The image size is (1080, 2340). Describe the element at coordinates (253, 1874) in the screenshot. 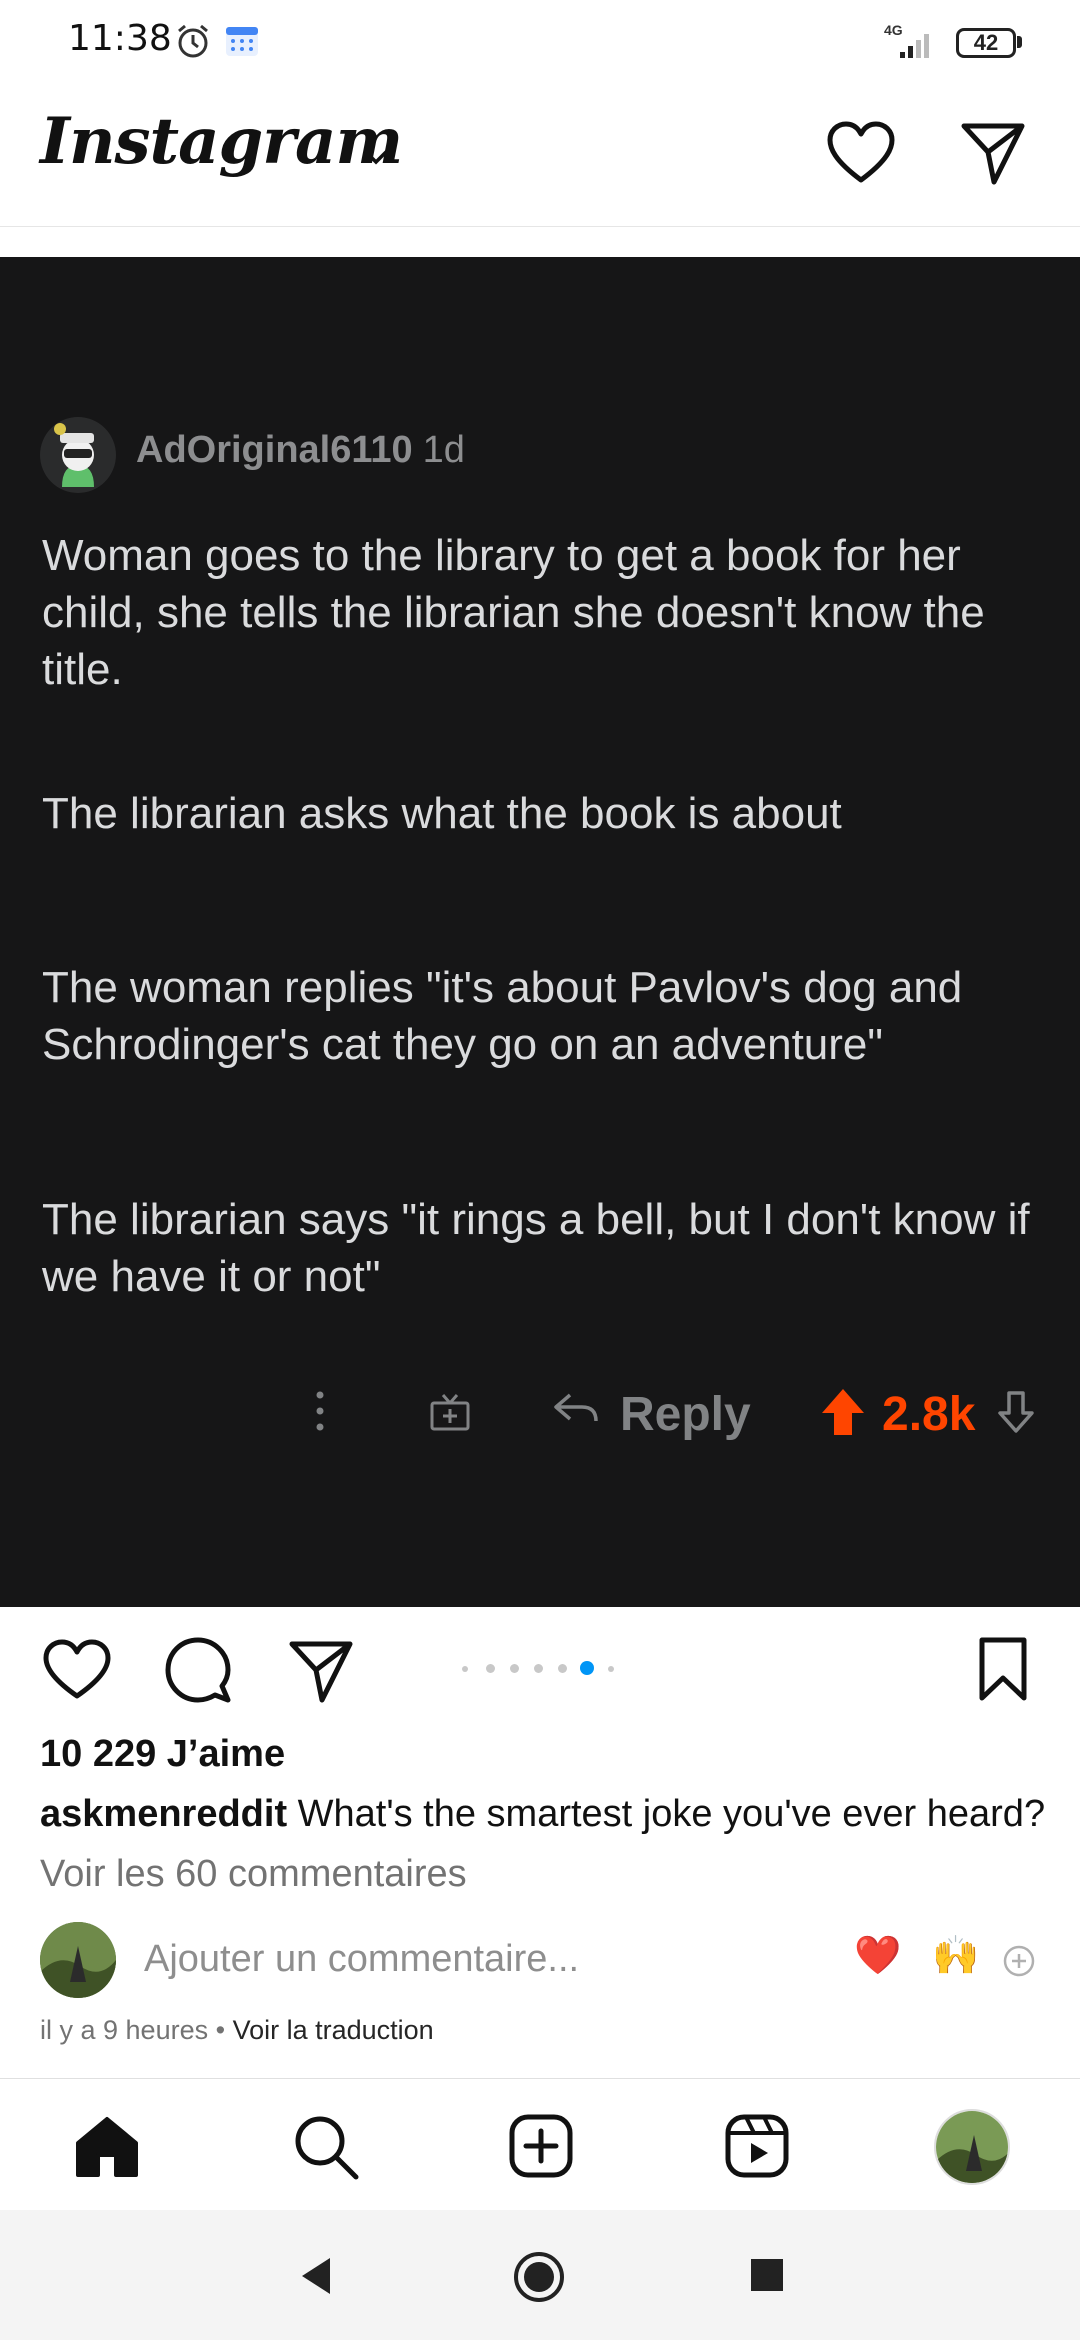

I see `view-comments-link: Voir les 60 commentaires` at that location.